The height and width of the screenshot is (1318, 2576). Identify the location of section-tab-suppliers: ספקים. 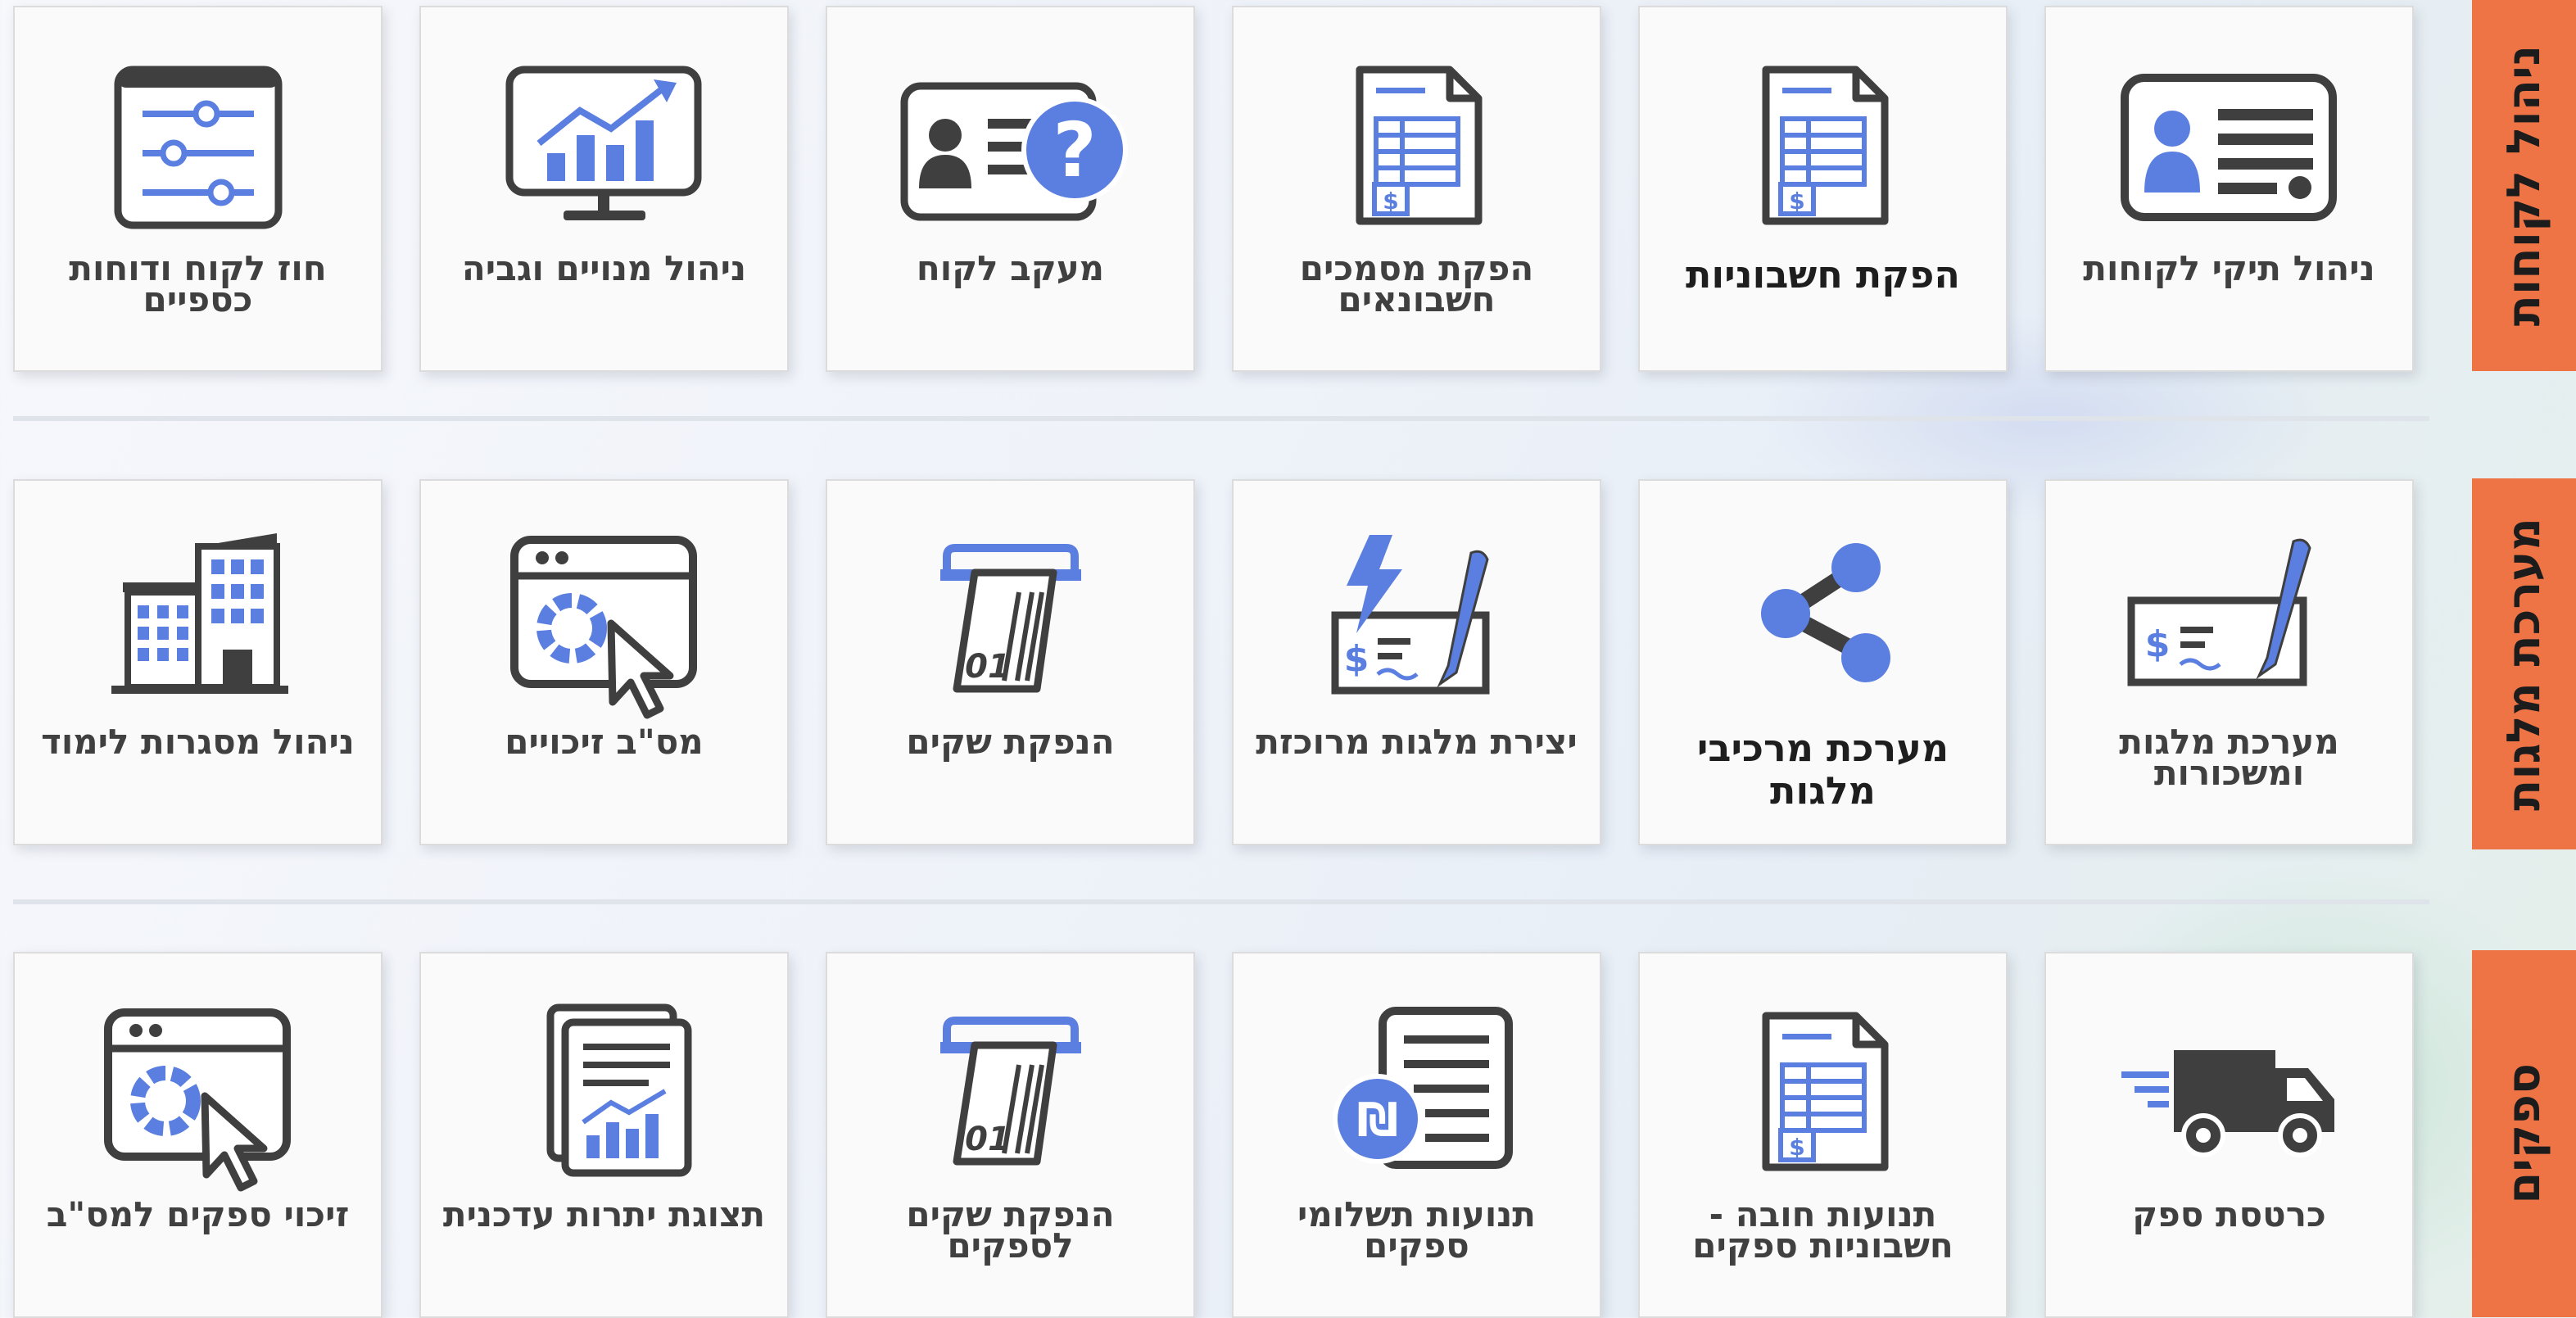
(2524, 1134).